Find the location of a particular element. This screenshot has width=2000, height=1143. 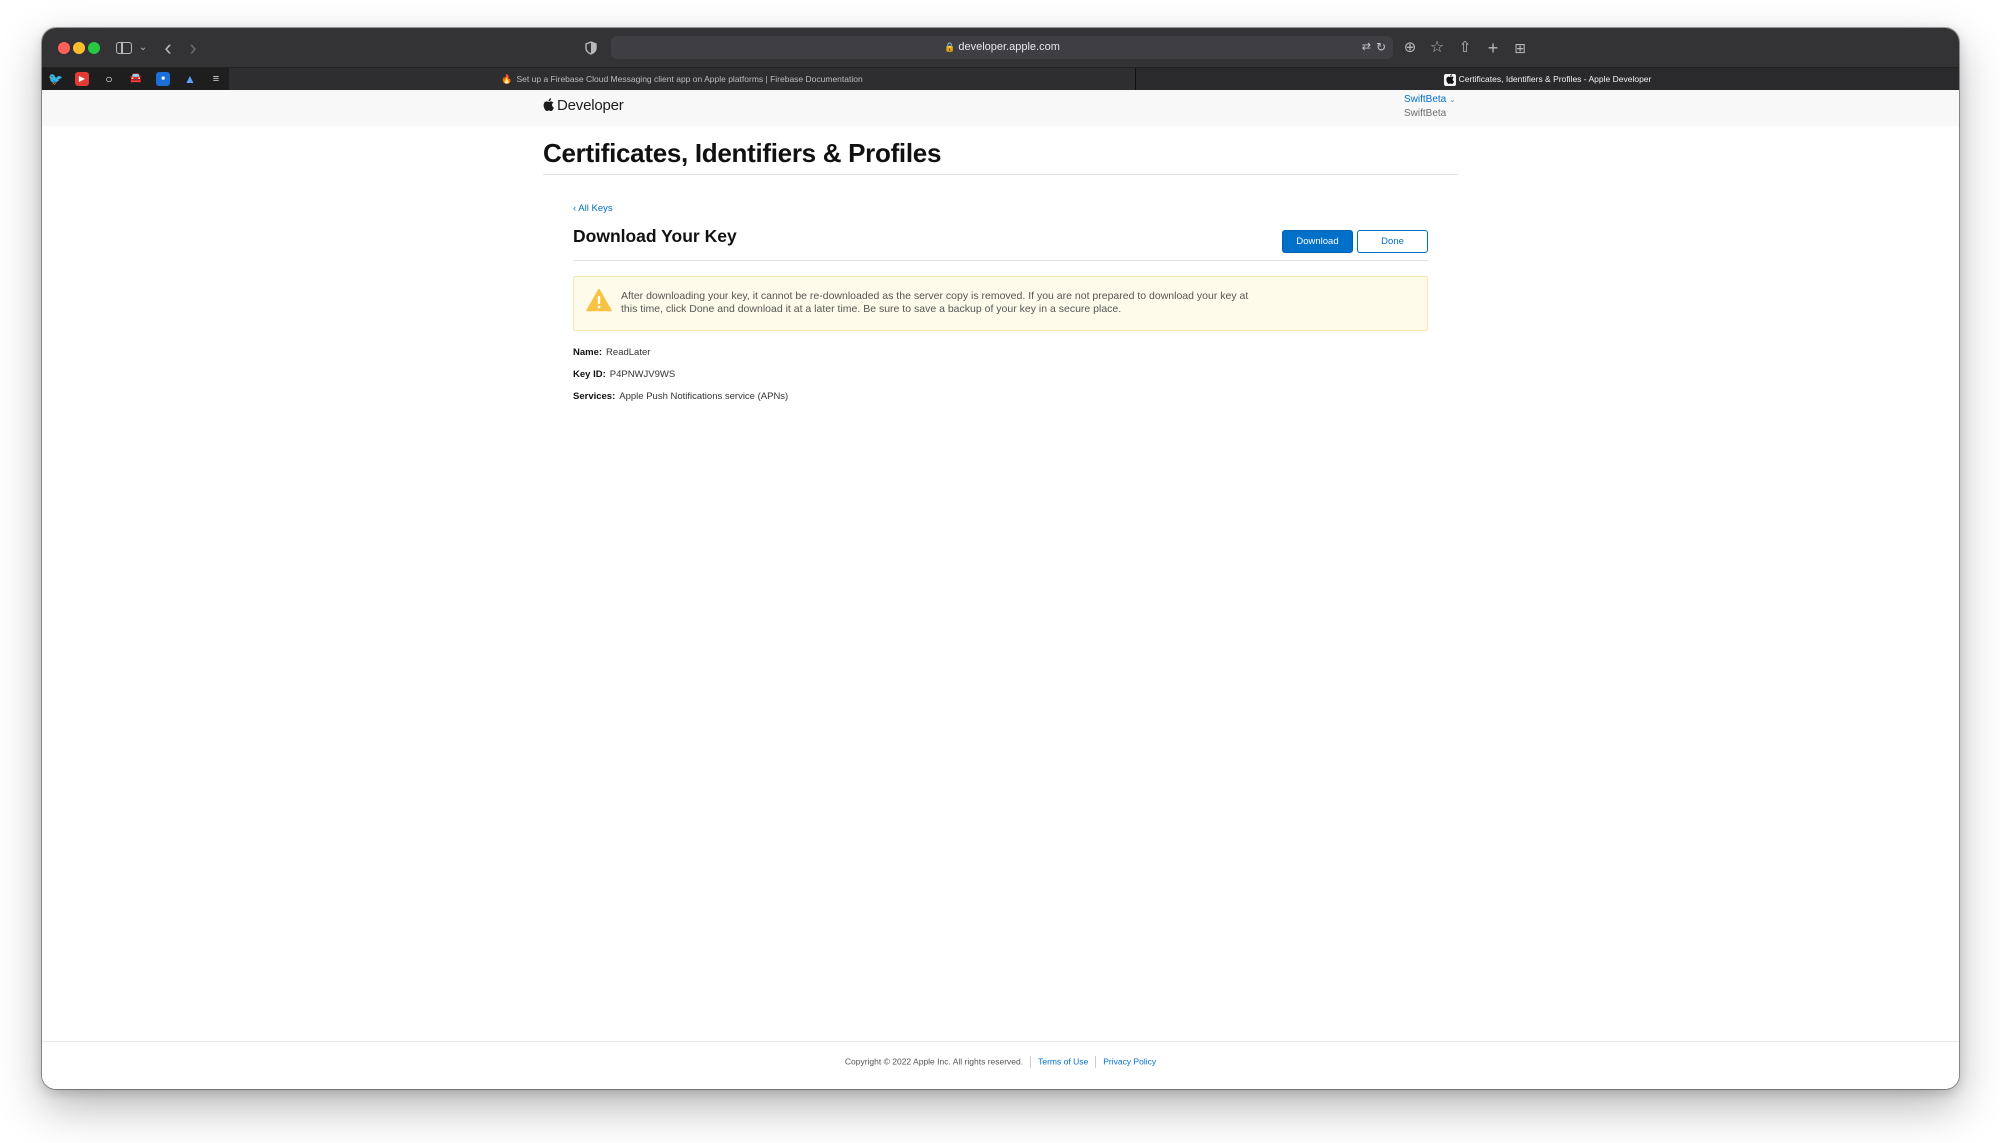

tab-overview-icon: ⊞ is located at coordinates (1520, 48).